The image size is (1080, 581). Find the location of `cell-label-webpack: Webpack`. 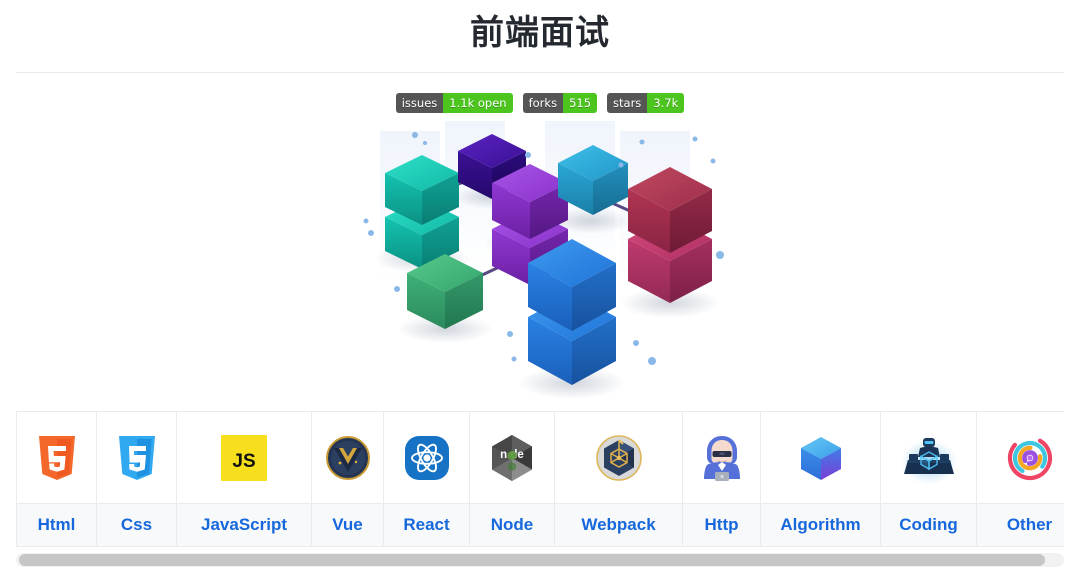

cell-label-webpack: Webpack is located at coordinates (618, 525).